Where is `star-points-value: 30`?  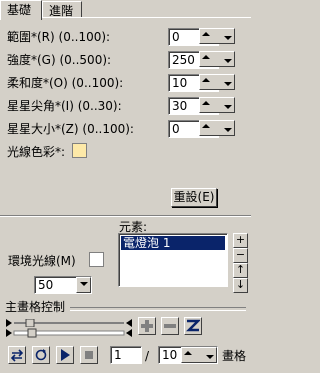 star-points-value: 30 is located at coordinates (179, 106).